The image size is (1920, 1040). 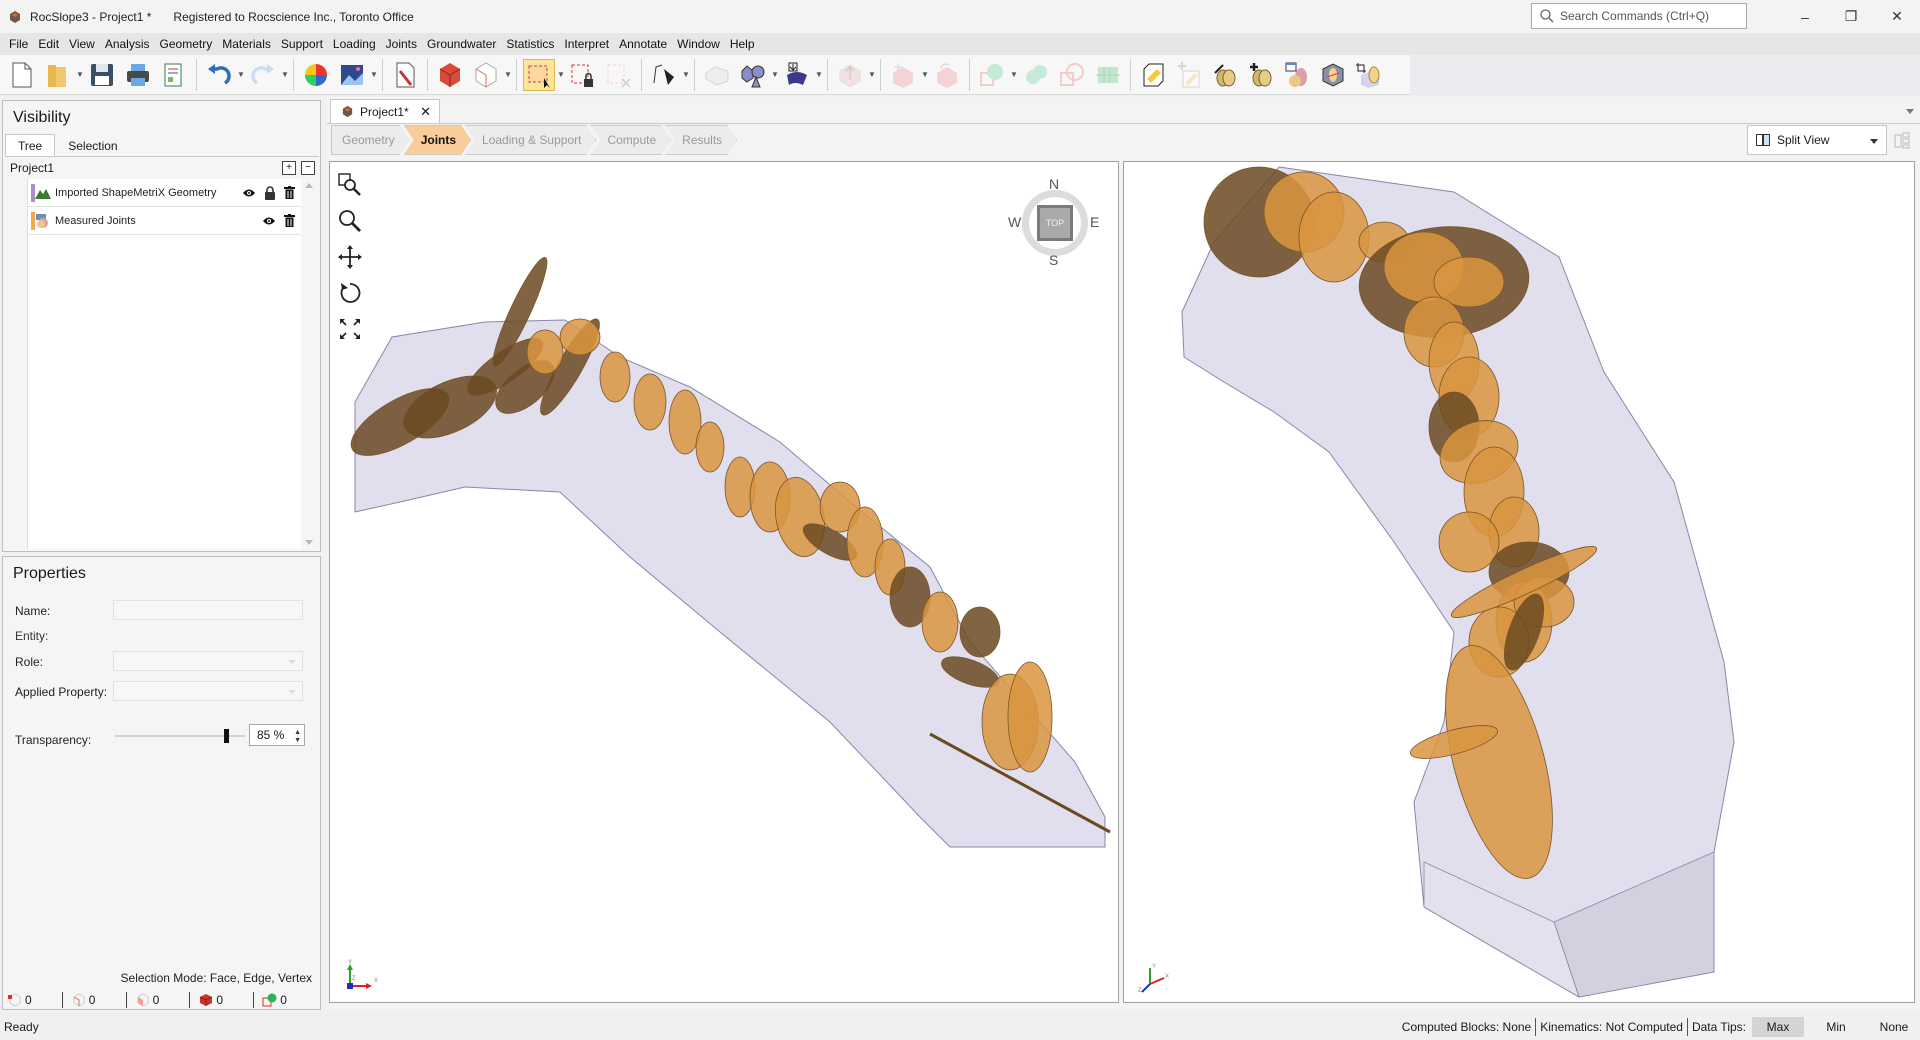 I want to click on menu-loading: Loading, so click(x=354, y=44).